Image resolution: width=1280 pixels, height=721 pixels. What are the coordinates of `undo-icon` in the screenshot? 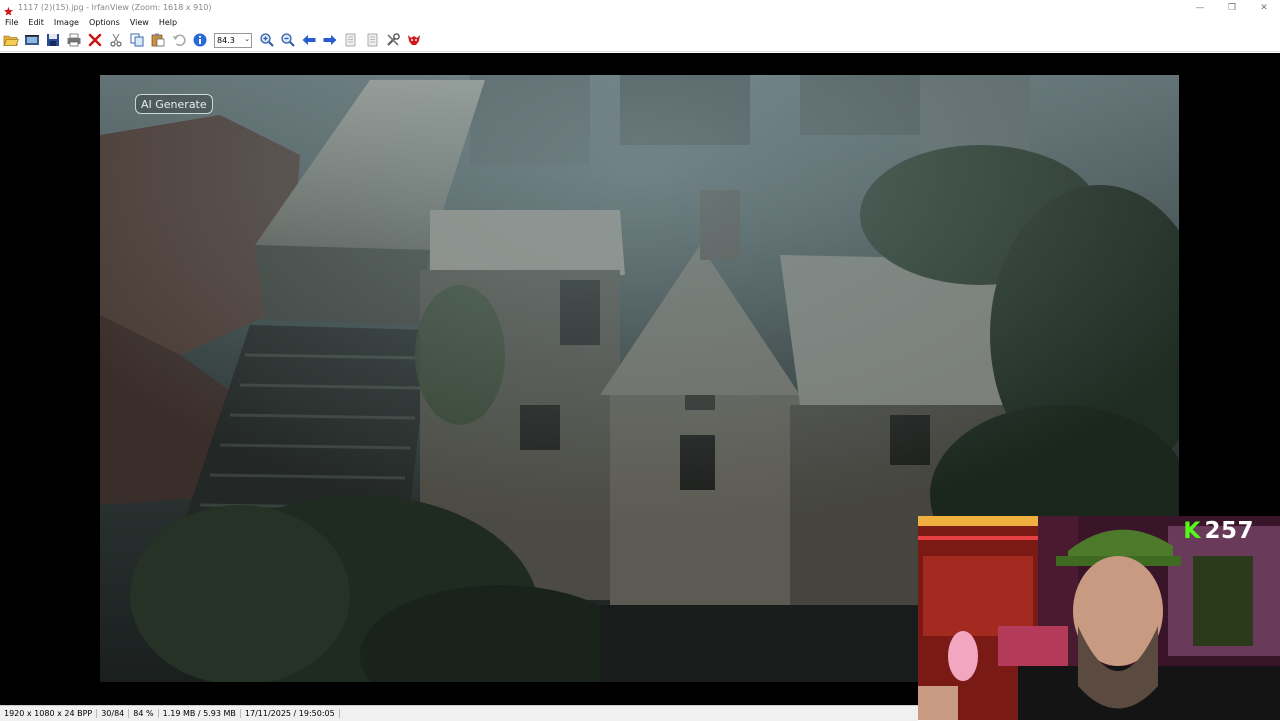 It's located at (179, 40).